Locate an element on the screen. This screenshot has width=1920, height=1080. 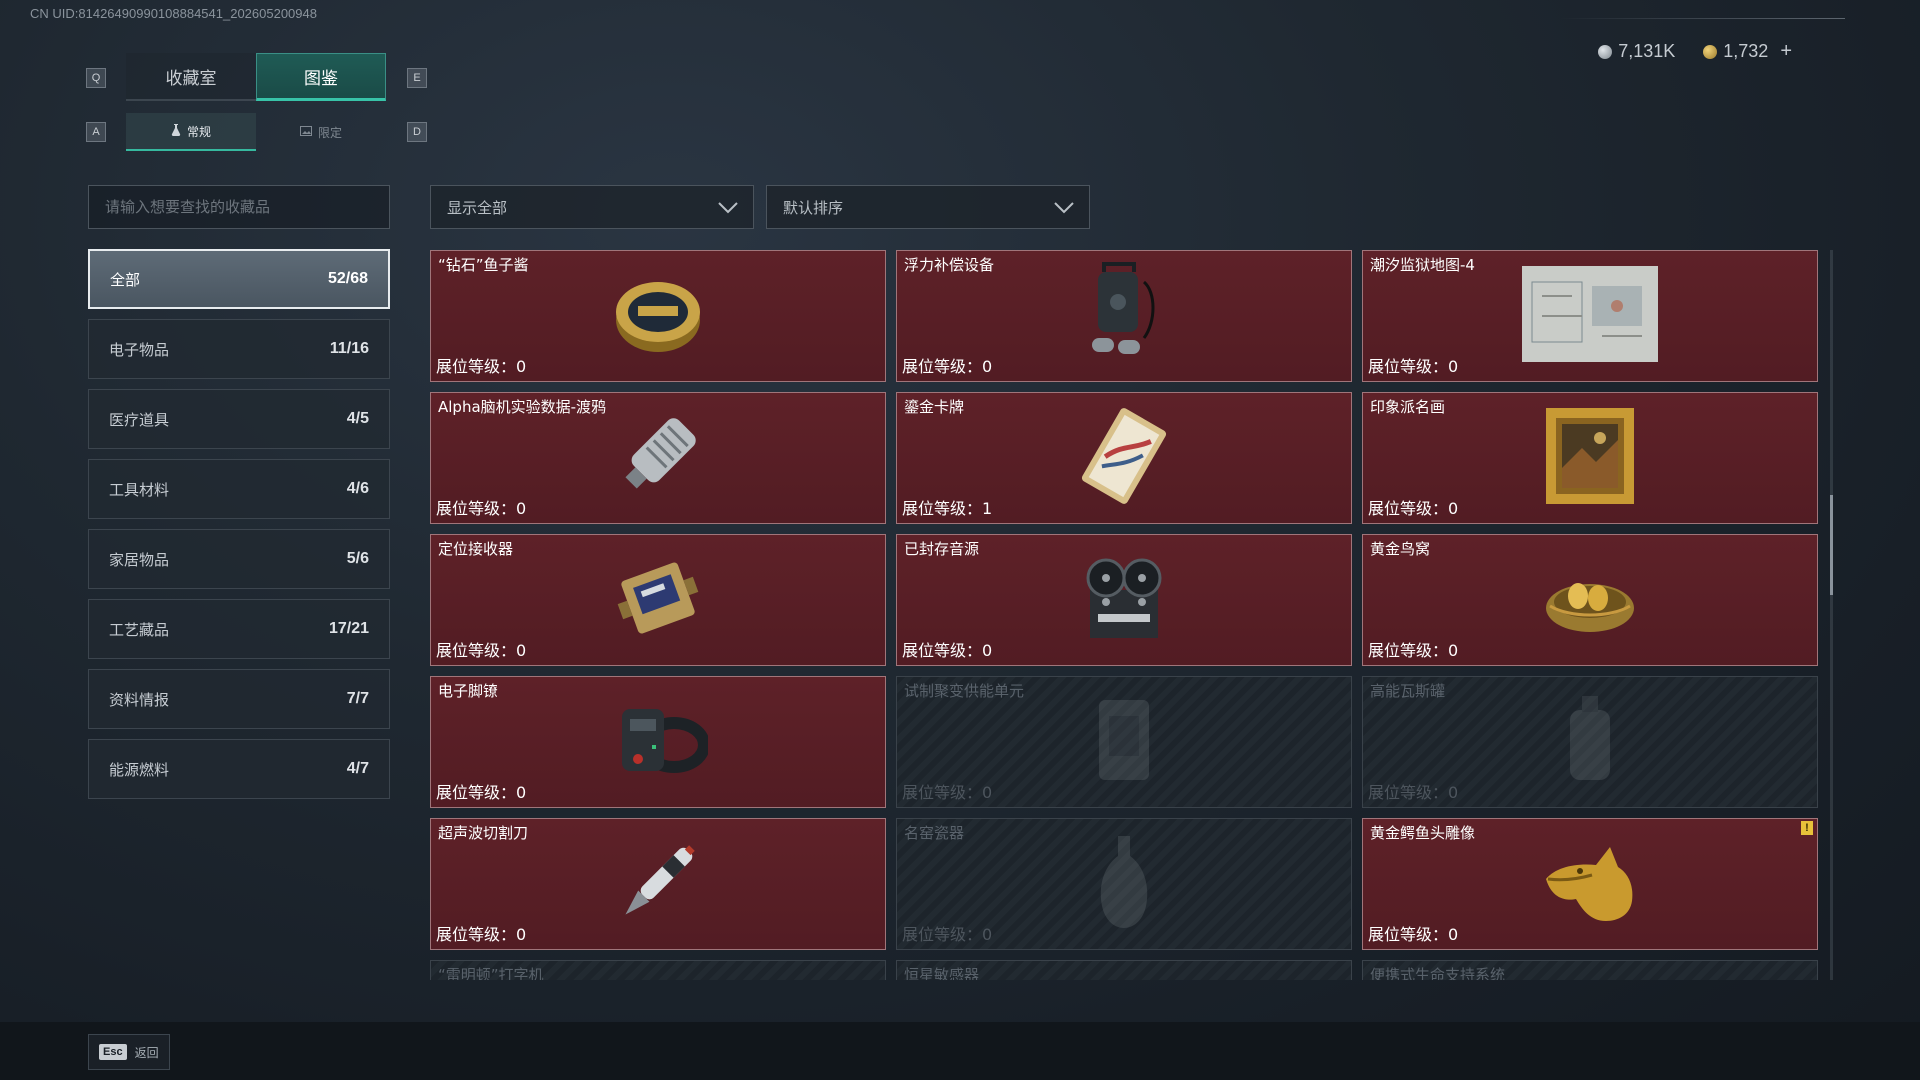
map-icon is located at coordinates (1590, 316).